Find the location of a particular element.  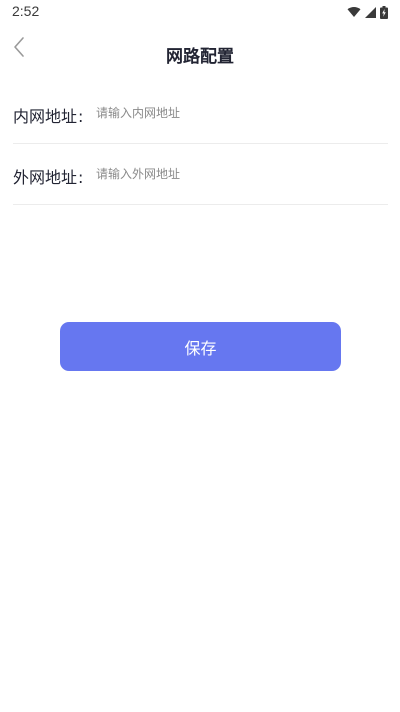

status-icons is located at coordinates (367, 12).